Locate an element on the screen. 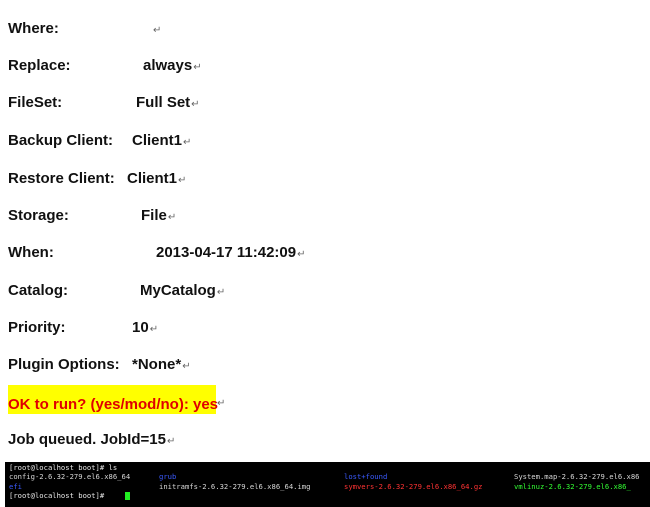 The height and width of the screenshot is (507, 650). catalog-value: MyCatalog is located at coordinates (178, 290).